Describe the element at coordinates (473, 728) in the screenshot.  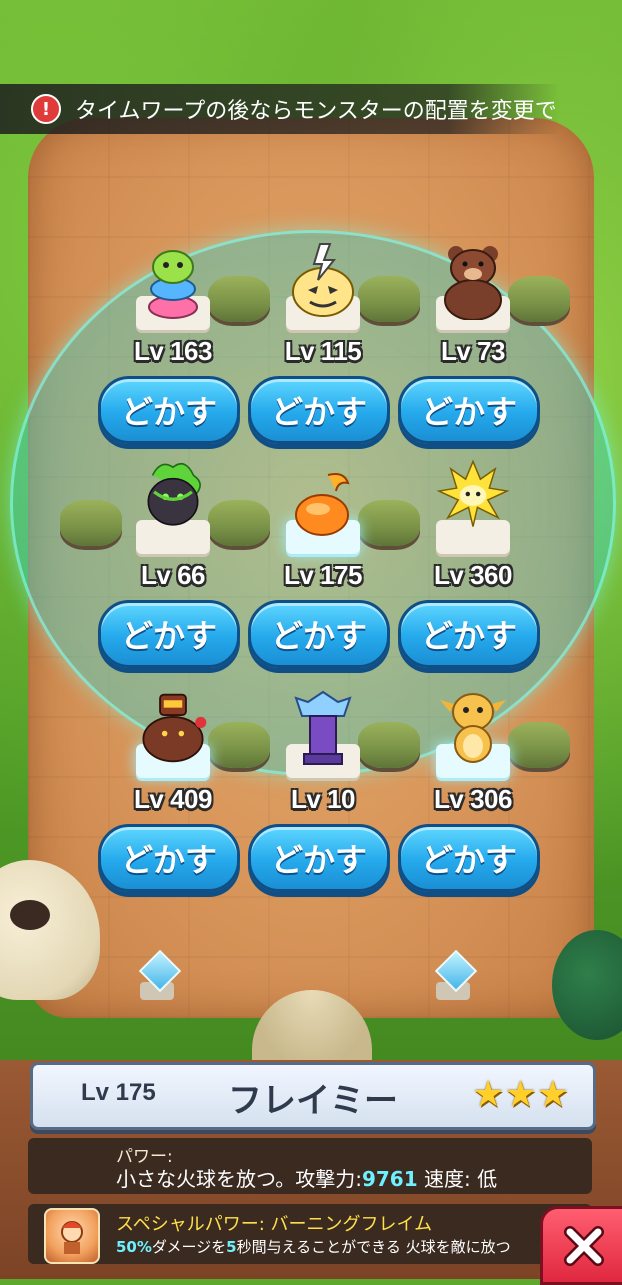
I see `baby-dragon-icon` at that location.